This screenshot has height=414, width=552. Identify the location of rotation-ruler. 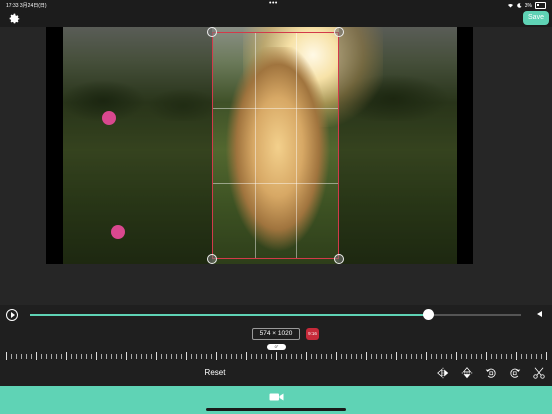
(276, 357).